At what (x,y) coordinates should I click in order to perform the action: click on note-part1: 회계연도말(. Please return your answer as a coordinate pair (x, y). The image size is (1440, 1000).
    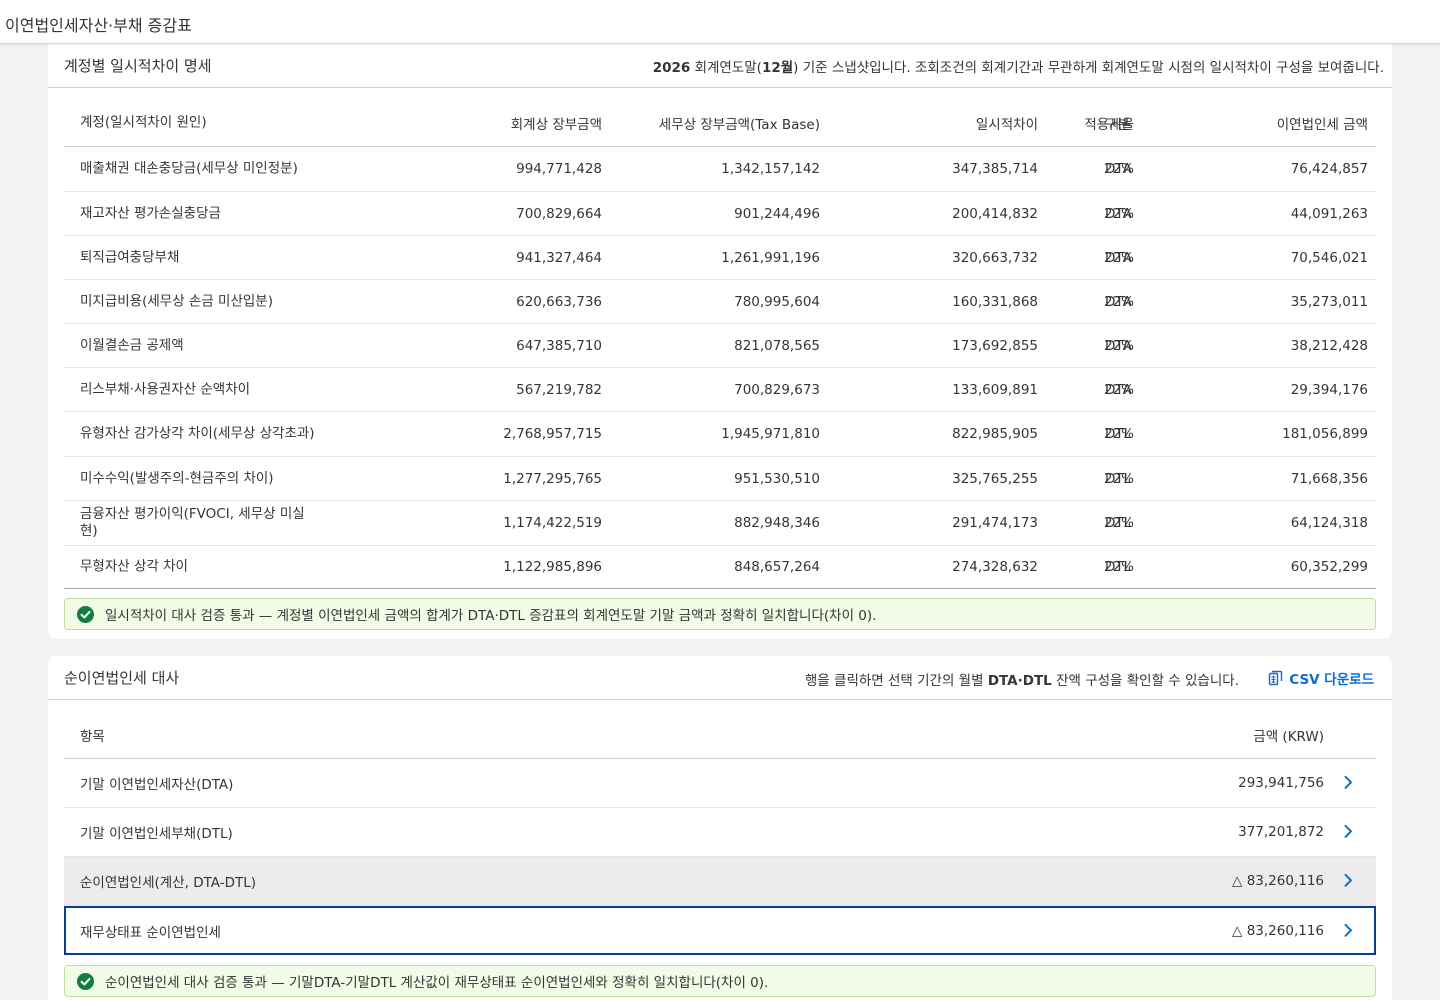
    Looking at the image, I should click on (726, 68).